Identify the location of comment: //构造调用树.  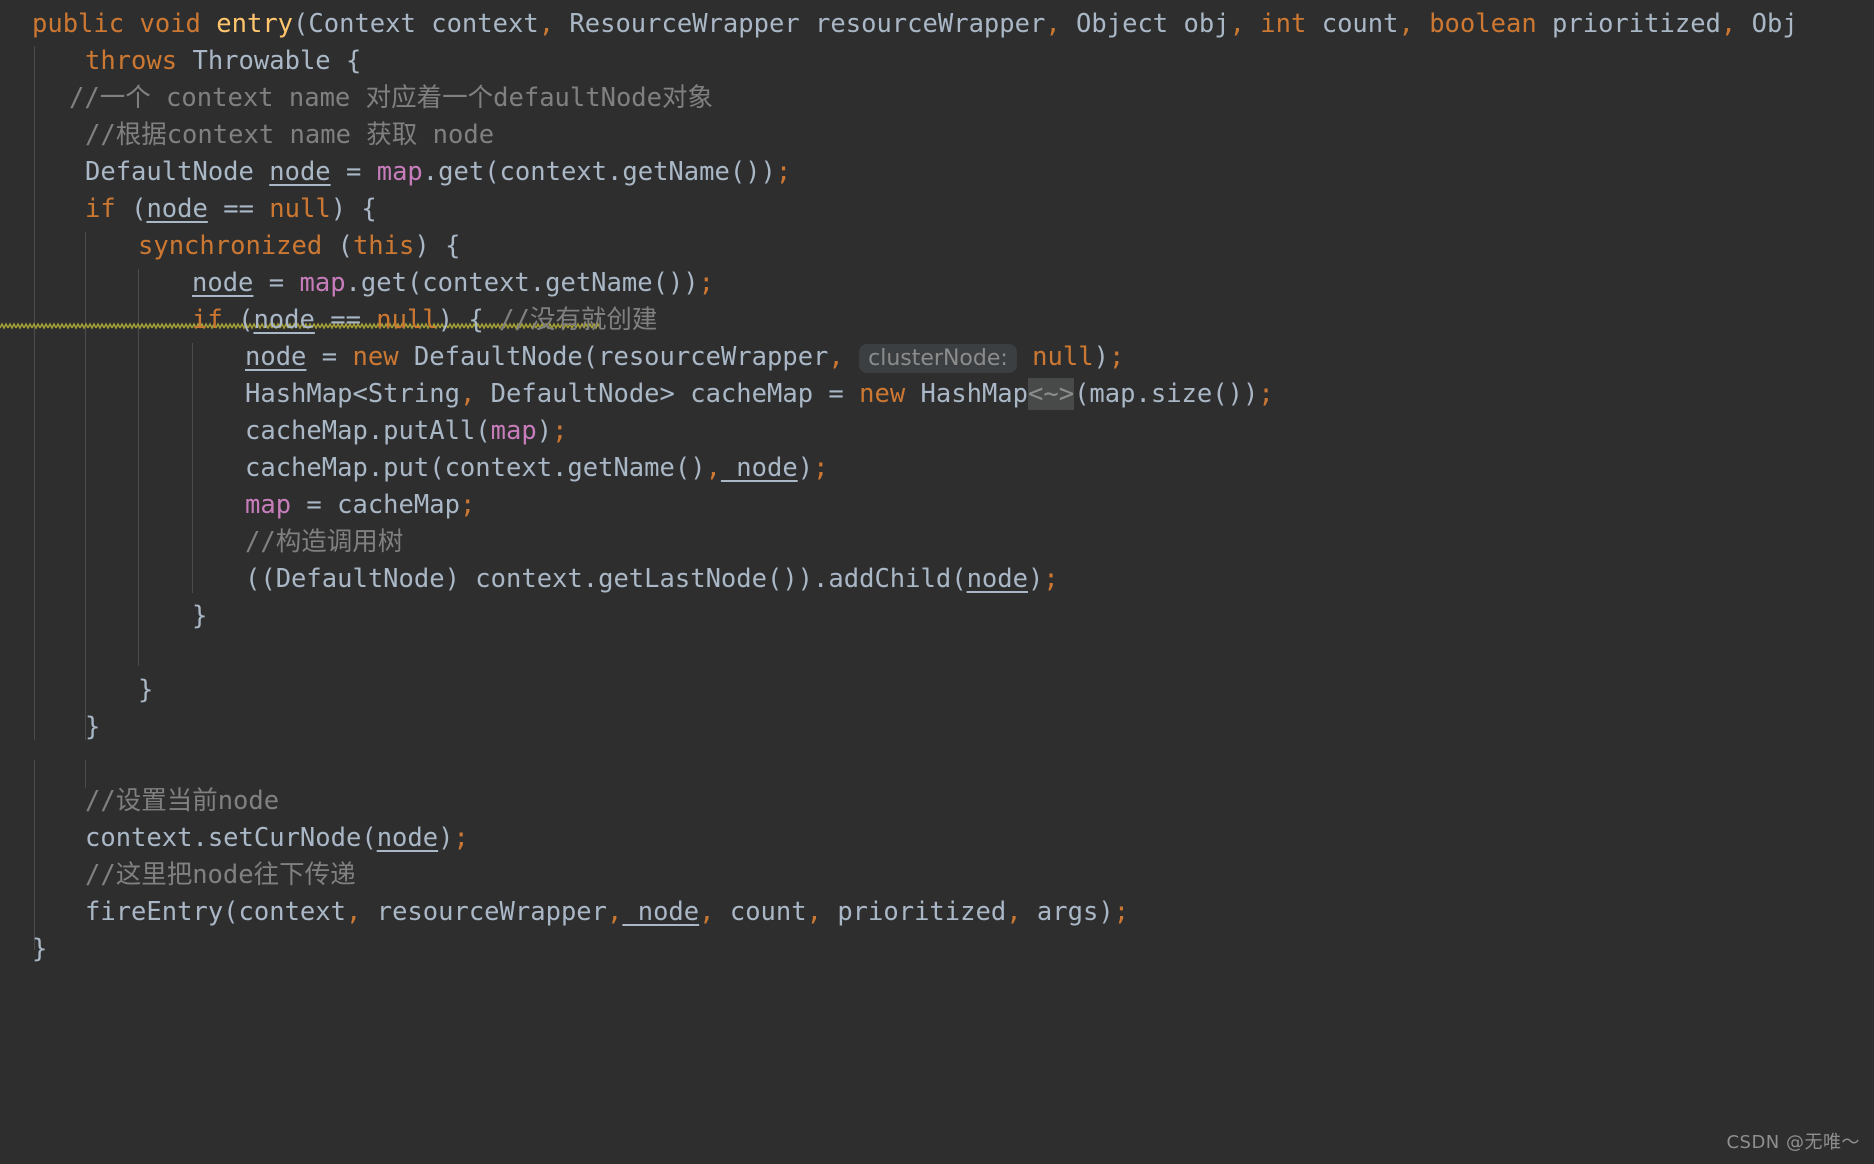
(324, 542).